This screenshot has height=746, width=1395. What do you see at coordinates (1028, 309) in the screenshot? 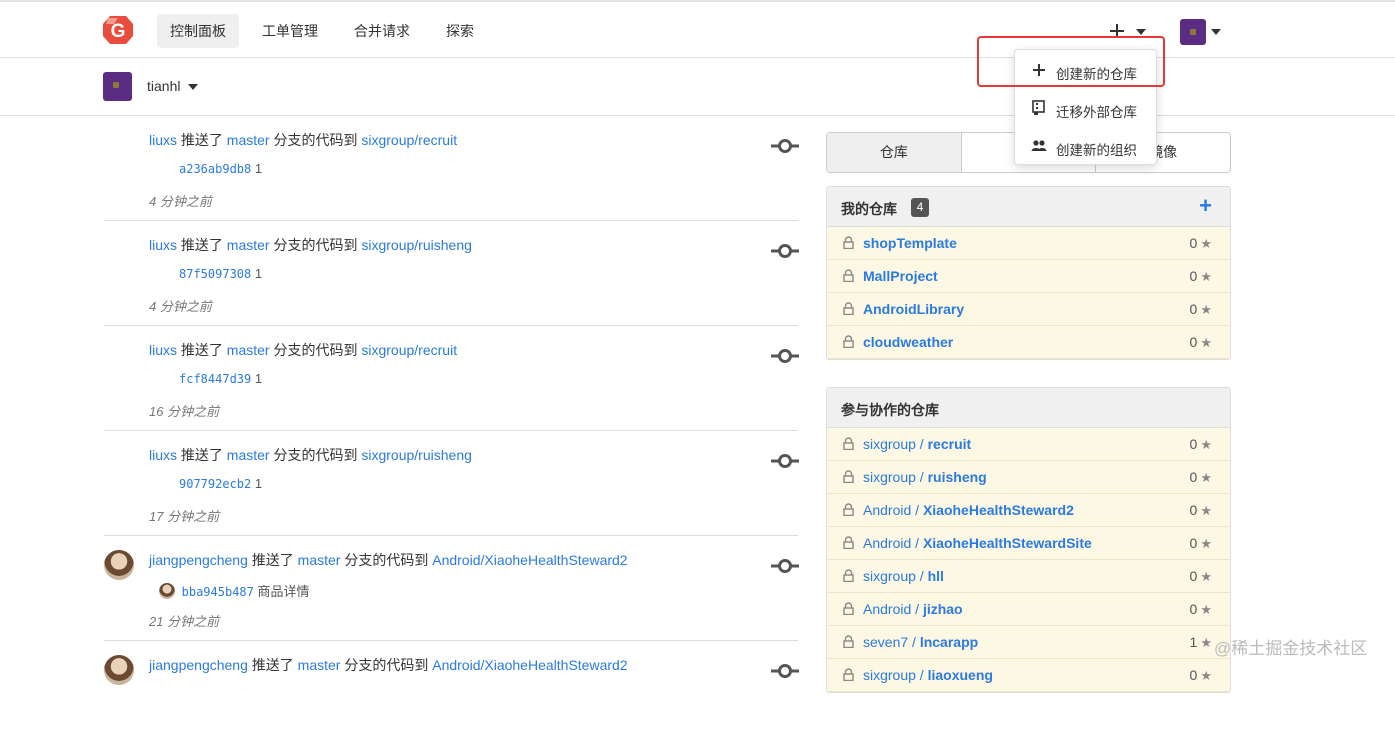
I see `repo-row: AndroidLibrary 0 ★` at bounding box center [1028, 309].